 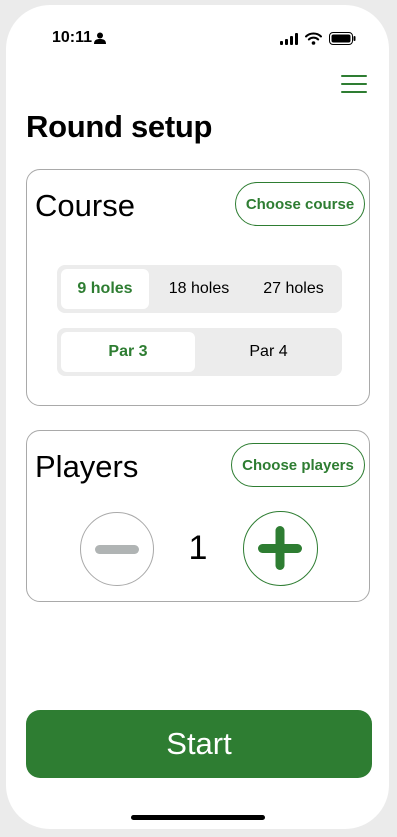 I want to click on par-segmented-control: Par 3 Par 4, so click(x=199, y=352).